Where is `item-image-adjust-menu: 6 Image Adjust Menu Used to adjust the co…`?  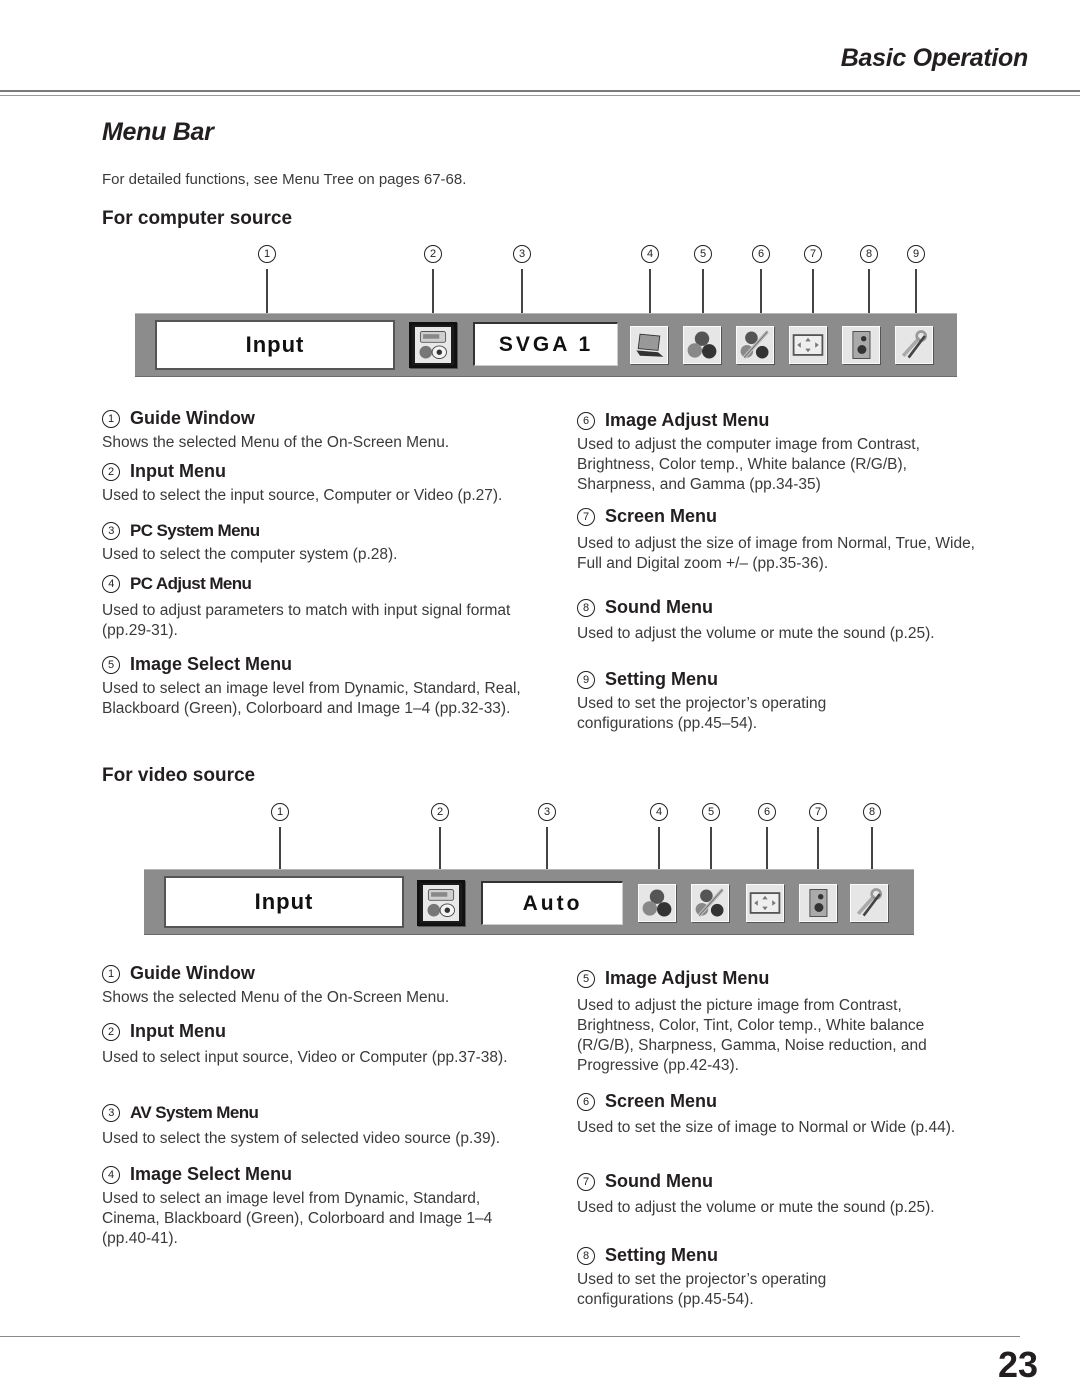
item-image-adjust-menu: 6 Image Adjust Menu Used to adjust the co… is located at coordinates (812, 452).